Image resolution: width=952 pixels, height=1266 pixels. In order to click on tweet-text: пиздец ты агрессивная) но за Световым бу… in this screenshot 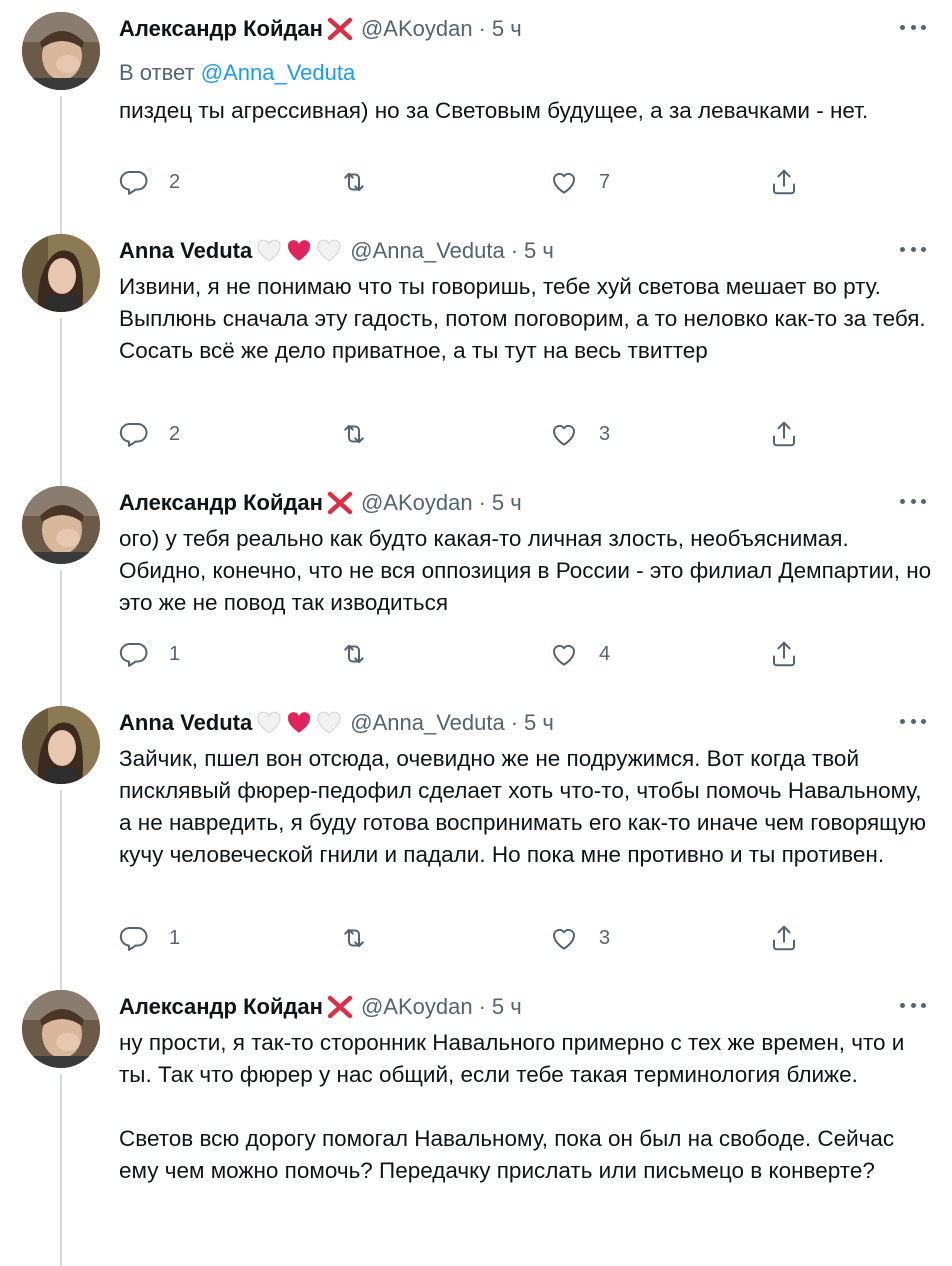, I will do `click(494, 110)`.